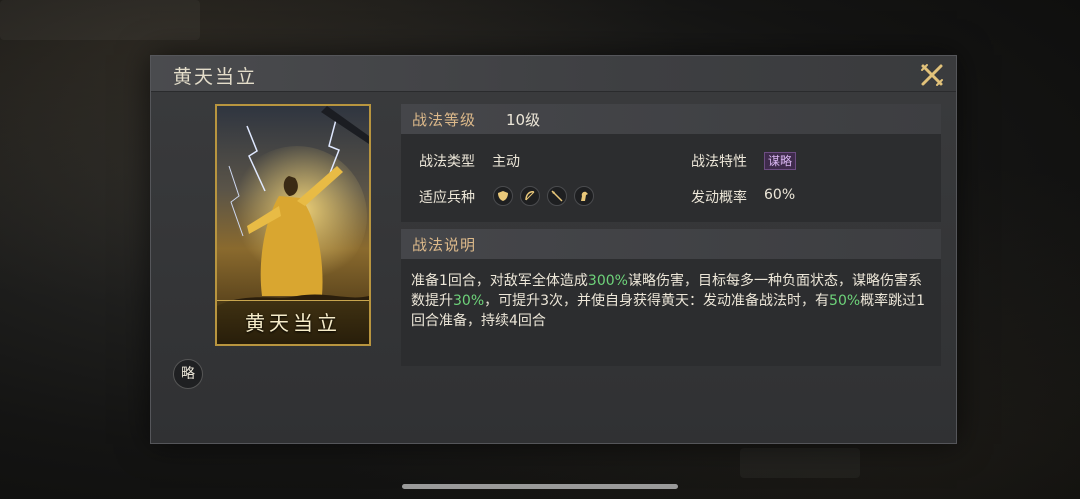 This screenshot has height=499, width=1080. What do you see at coordinates (293, 225) in the screenshot?
I see `skill-card: 黄天当立` at bounding box center [293, 225].